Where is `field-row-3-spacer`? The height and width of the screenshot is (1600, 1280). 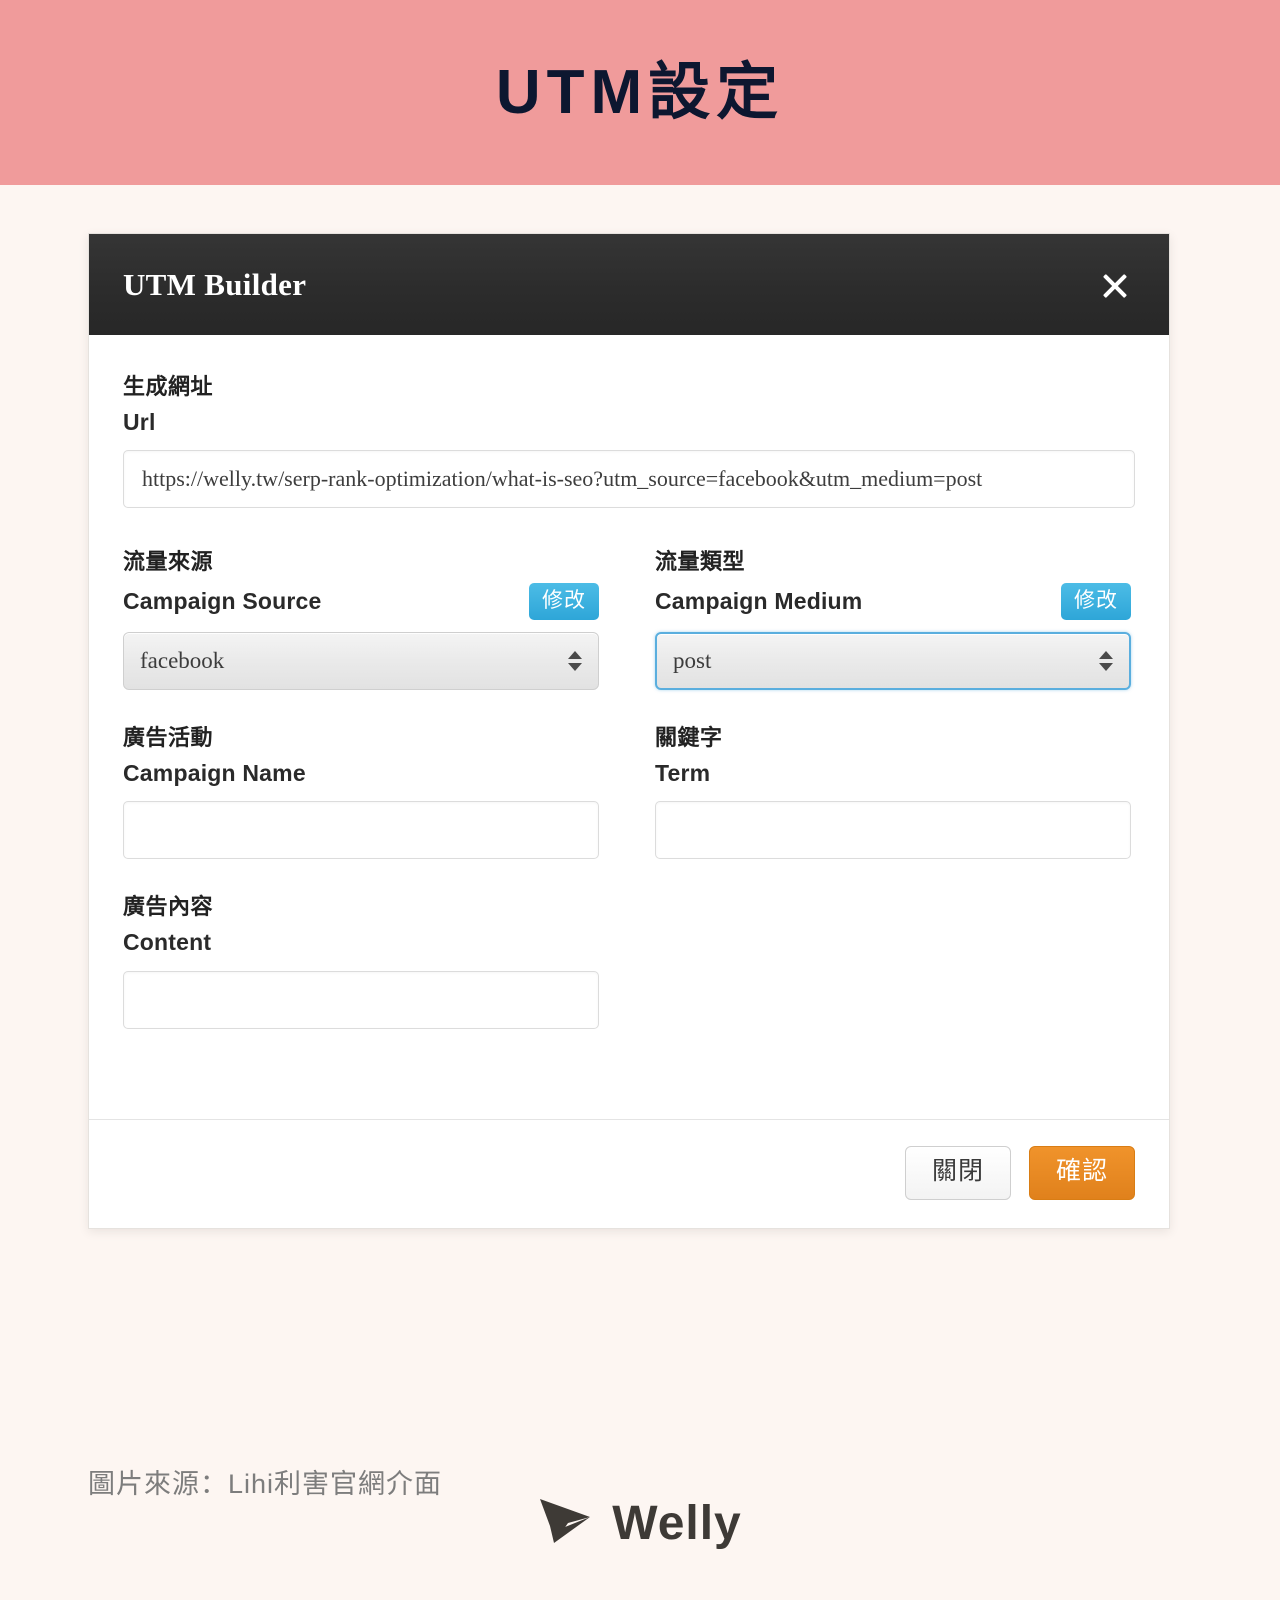 field-row-3-spacer is located at coordinates (893, 960).